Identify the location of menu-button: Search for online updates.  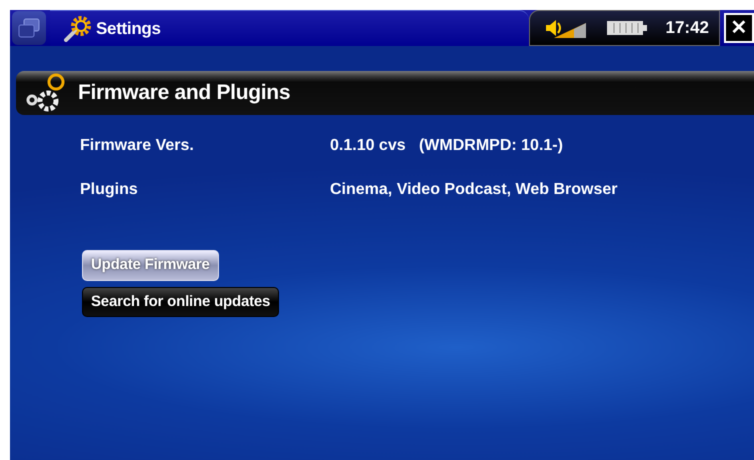
(181, 301).